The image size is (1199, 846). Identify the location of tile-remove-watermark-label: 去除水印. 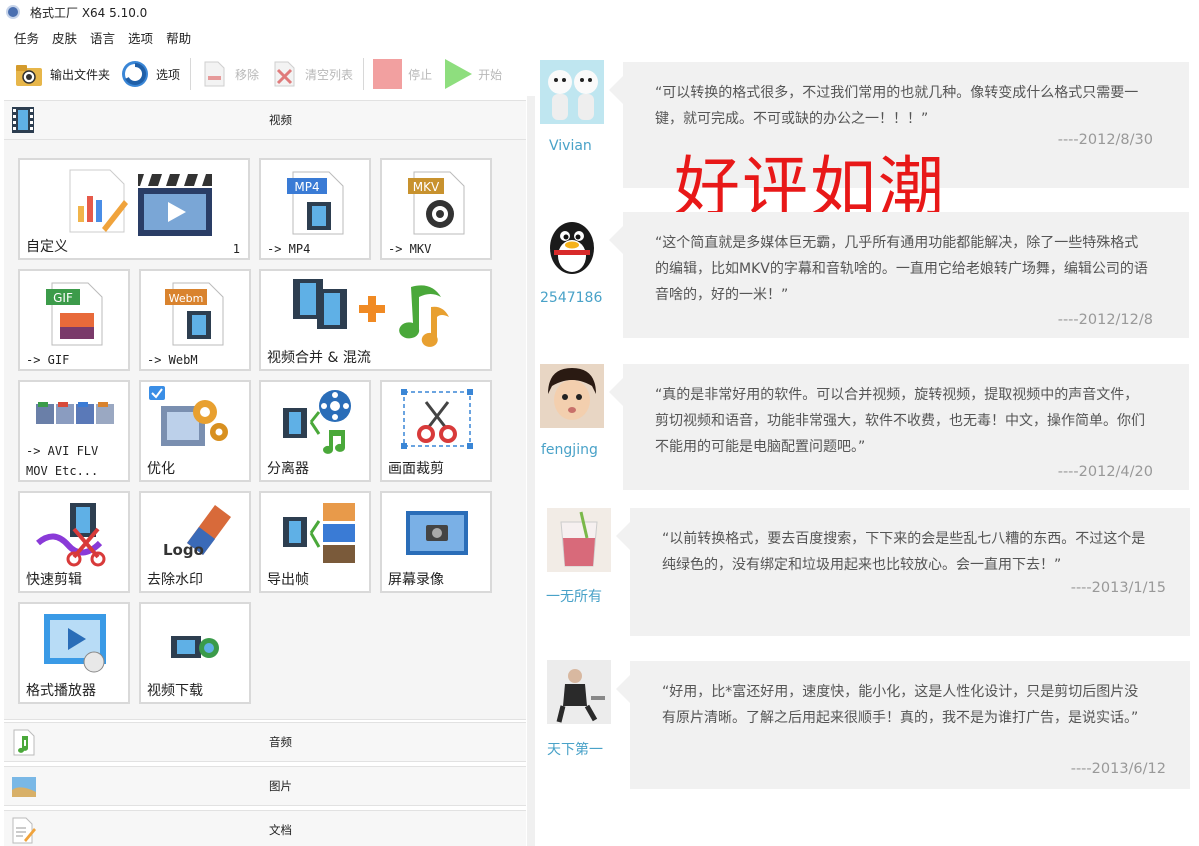
(175, 580).